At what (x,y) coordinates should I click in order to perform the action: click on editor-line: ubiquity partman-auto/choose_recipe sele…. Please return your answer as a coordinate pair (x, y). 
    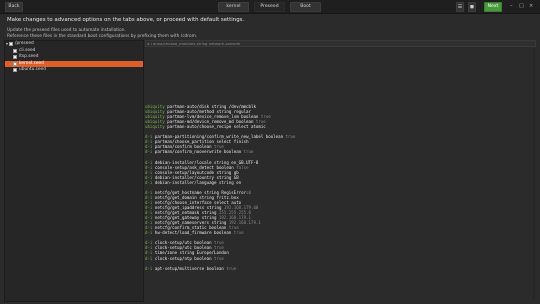
    Looking at the image, I should click on (205, 126).